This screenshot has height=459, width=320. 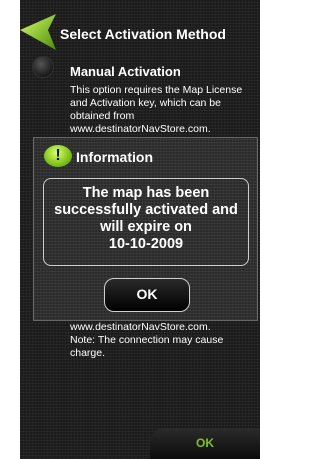 What do you see at coordinates (43, 67) in the screenshot?
I see `manual-activation-radio` at bounding box center [43, 67].